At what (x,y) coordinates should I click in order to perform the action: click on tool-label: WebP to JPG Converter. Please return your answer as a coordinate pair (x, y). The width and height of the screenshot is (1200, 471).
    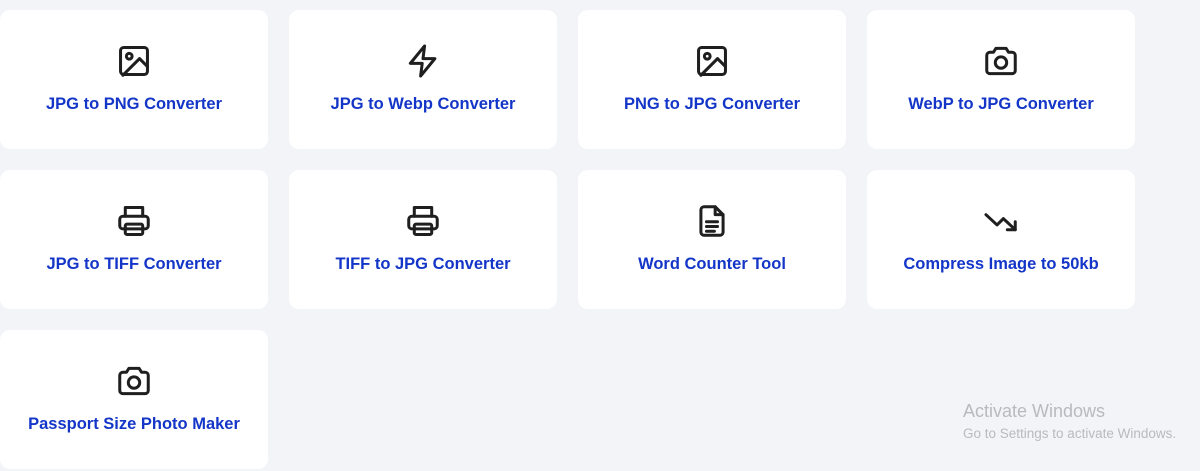
    Looking at the image, I should click on (1001, 104).